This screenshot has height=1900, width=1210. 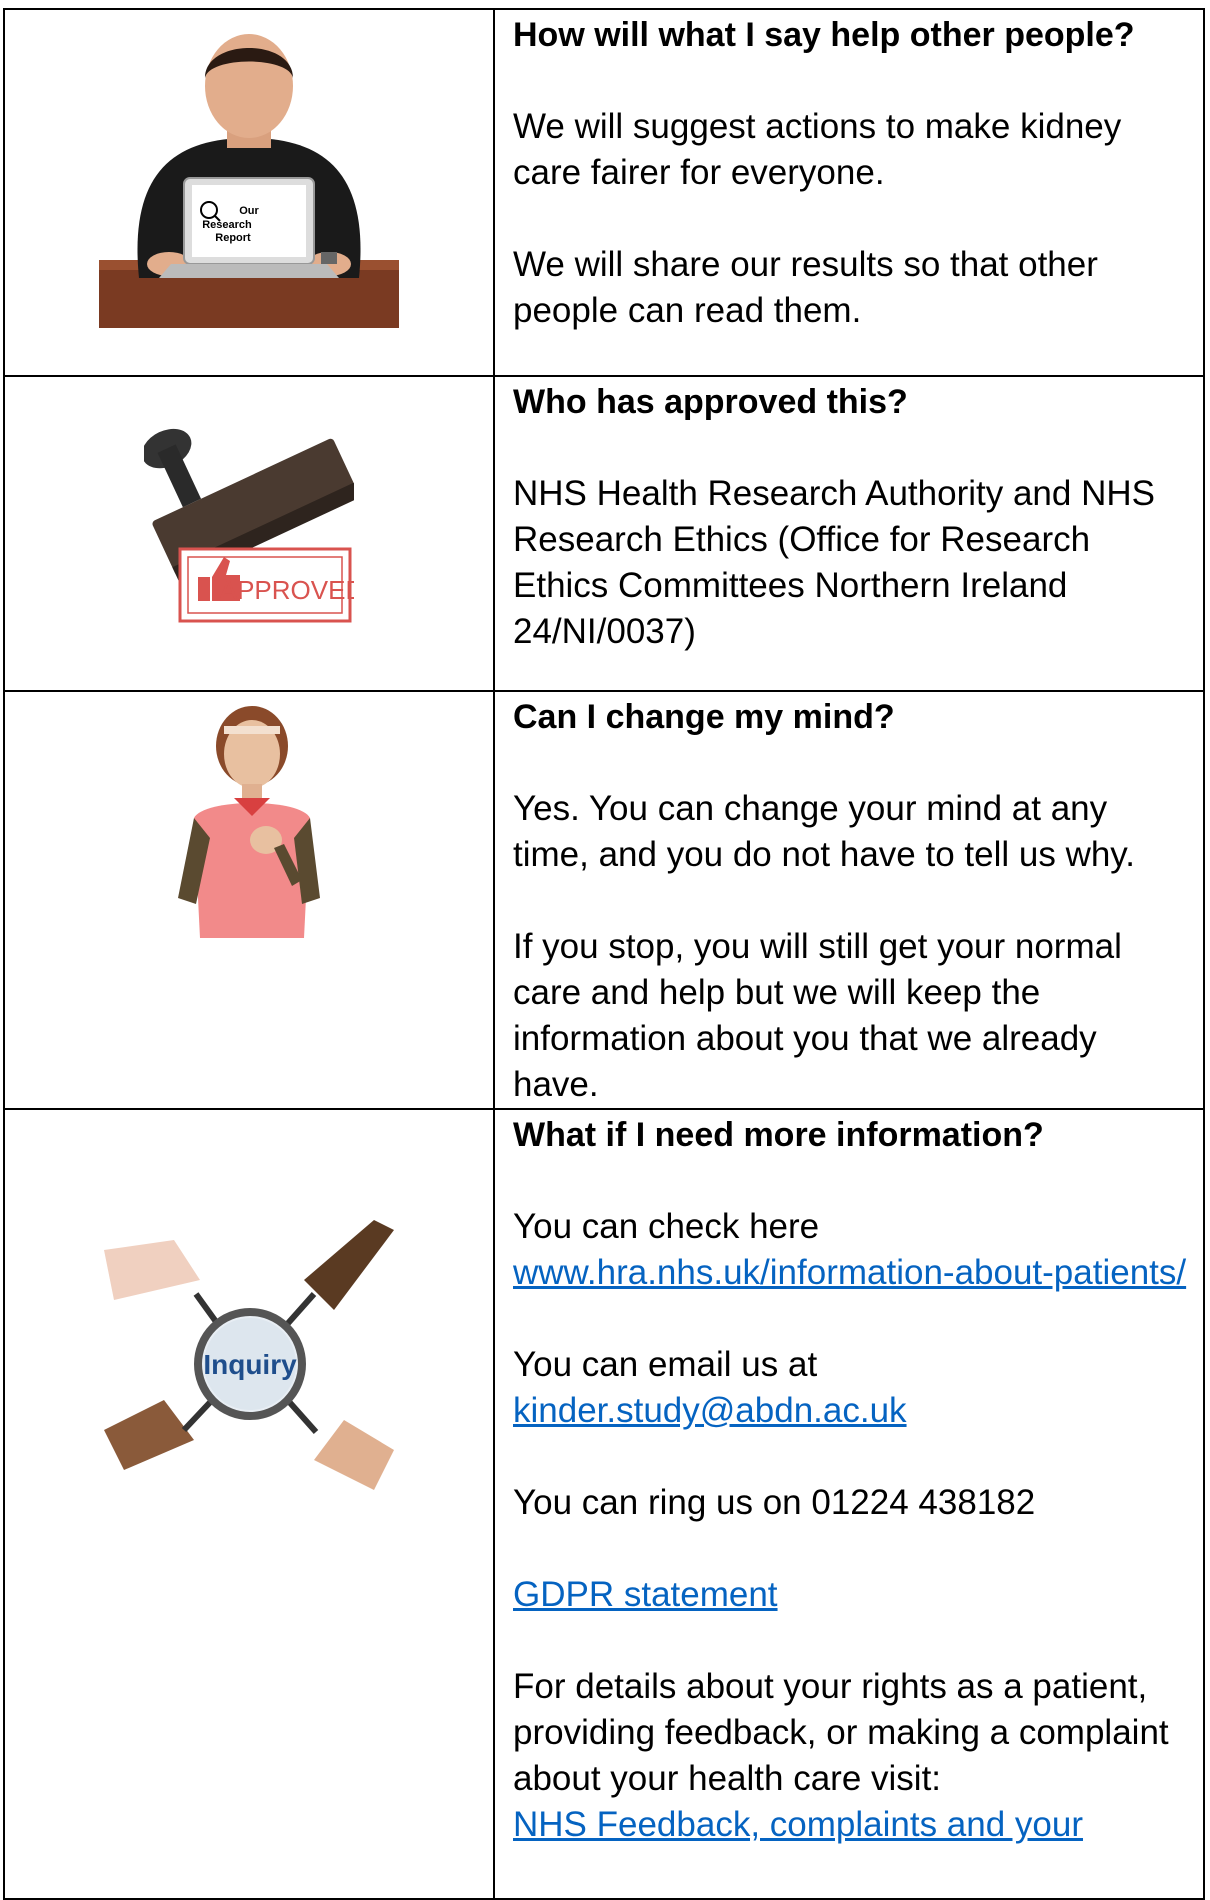 I want to click on image-cell: APPROVED, so click(x=249, y=533).